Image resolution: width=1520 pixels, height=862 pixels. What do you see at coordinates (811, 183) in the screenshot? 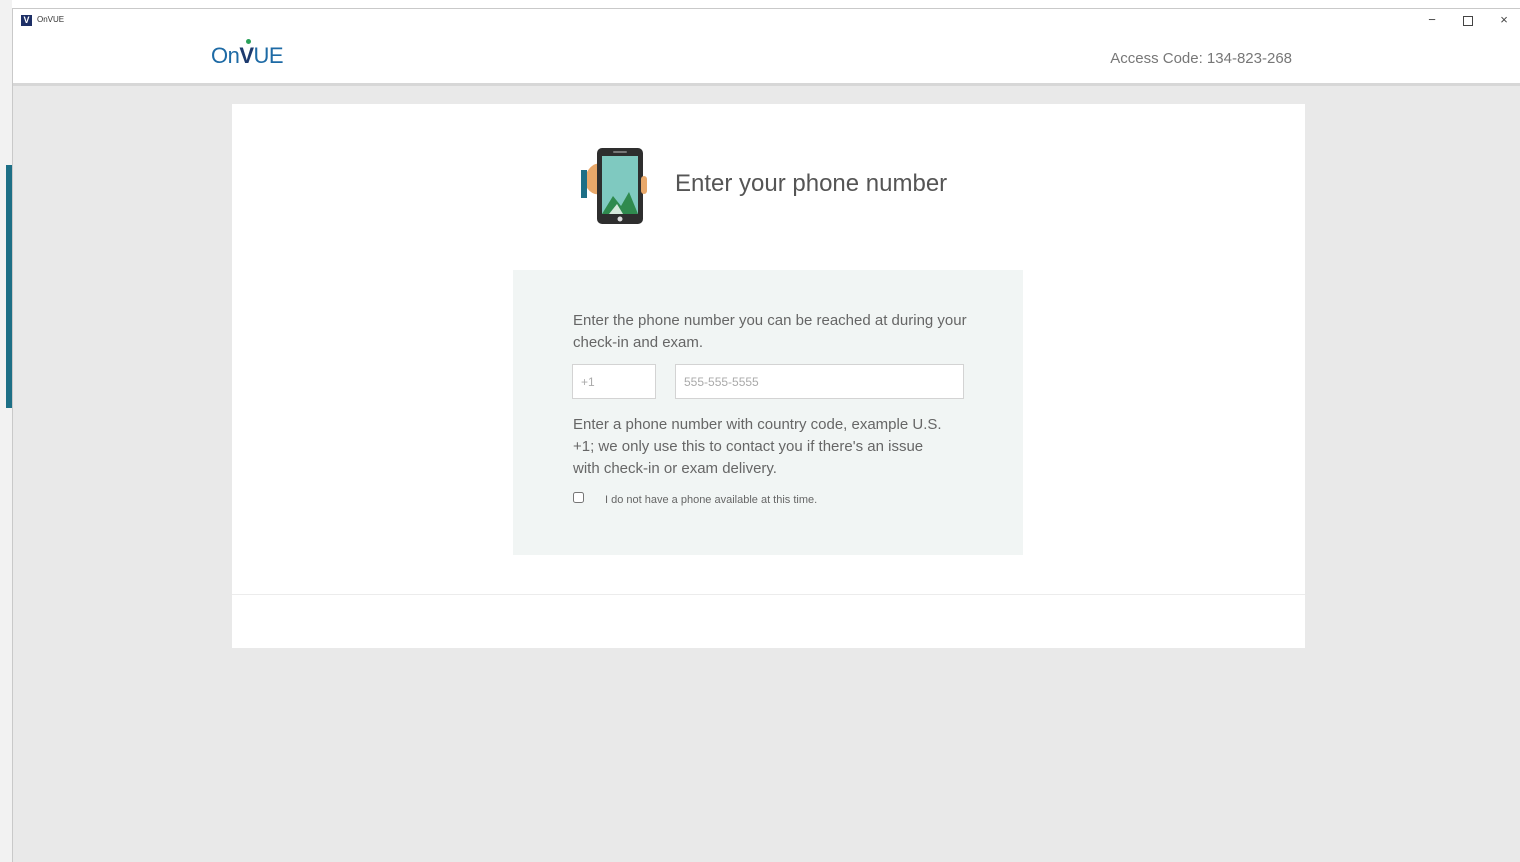
I see `page-title: Enter your phone number` at bounding box center [811, 183].